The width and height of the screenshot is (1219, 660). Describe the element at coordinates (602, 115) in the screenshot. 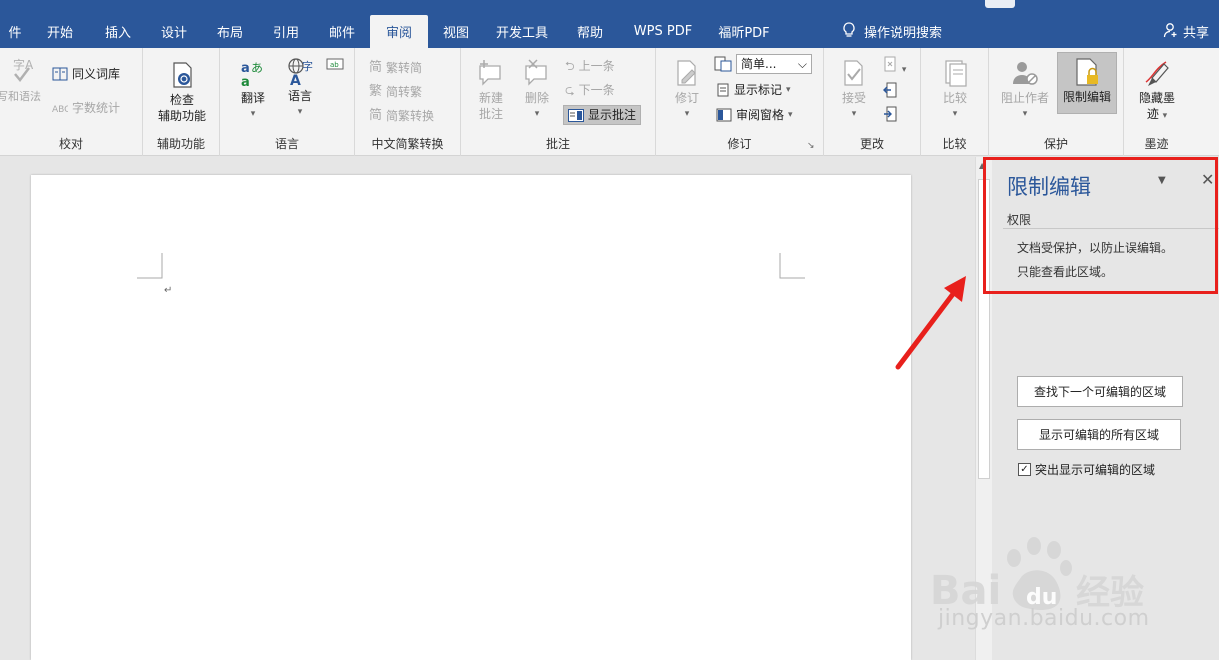

I see `show-comments-button: 显示批注` at that location.